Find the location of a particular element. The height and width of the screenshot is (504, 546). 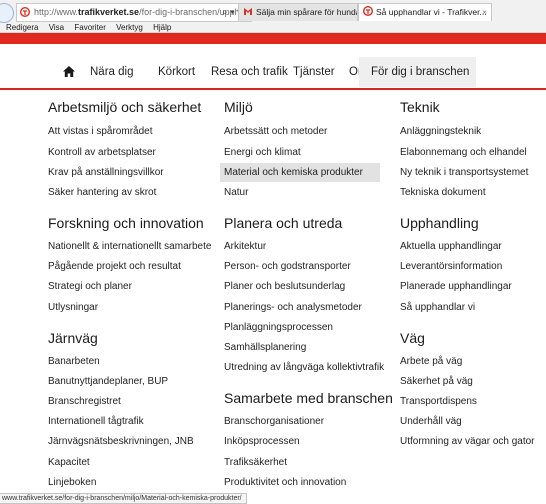

menu-link: Nationellt & internationellt samarbete is located at coordinates (129, 246).